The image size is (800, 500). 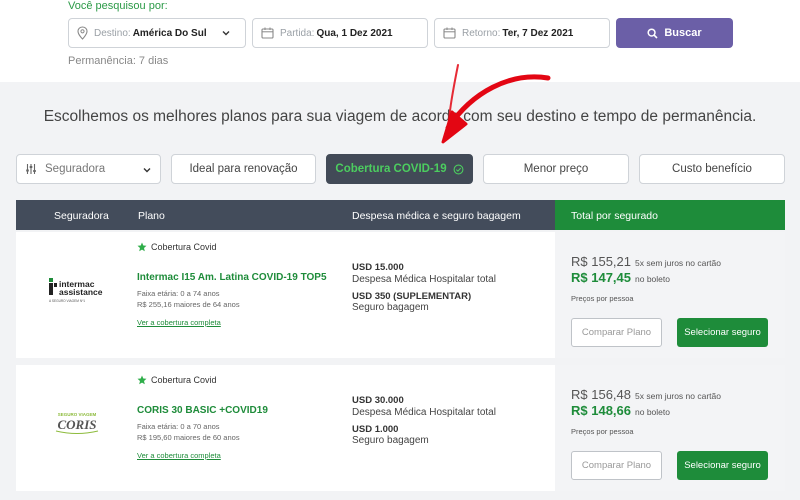 I want to click on search-button-label: Buscar, so click(x=683, y=33).